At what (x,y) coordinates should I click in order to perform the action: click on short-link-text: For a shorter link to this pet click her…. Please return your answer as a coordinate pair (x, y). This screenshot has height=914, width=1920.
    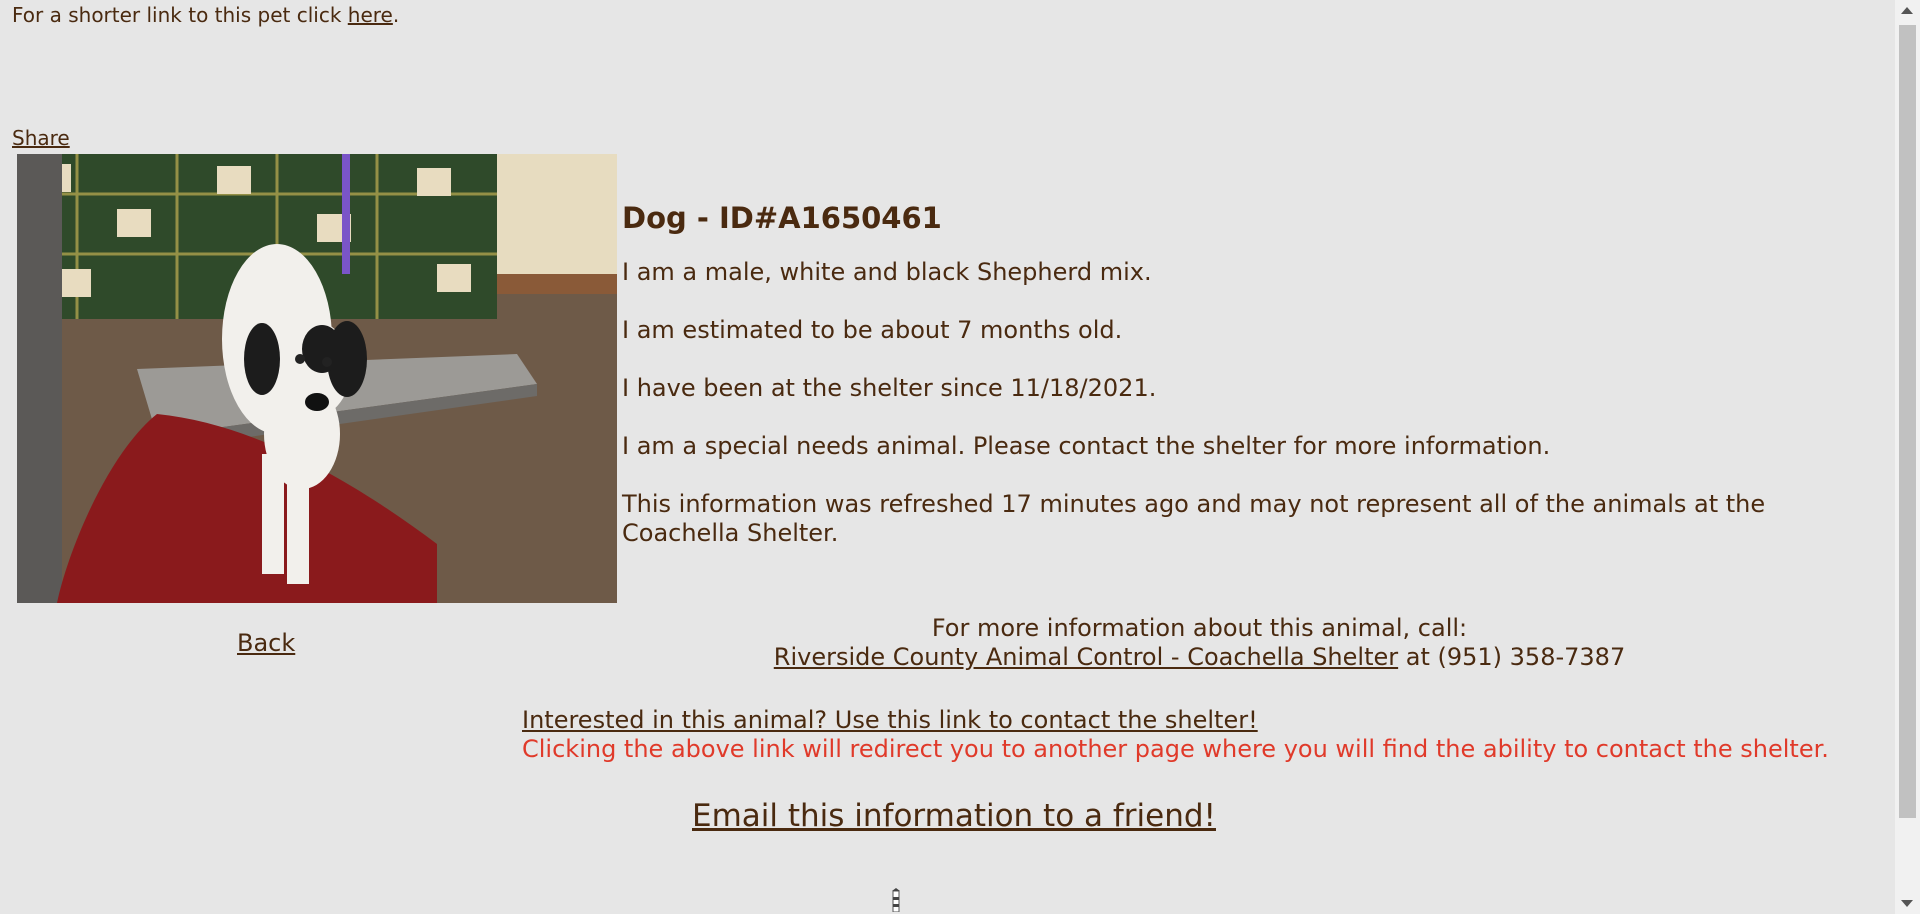
    Looking at the image, I should click on (205, 15).